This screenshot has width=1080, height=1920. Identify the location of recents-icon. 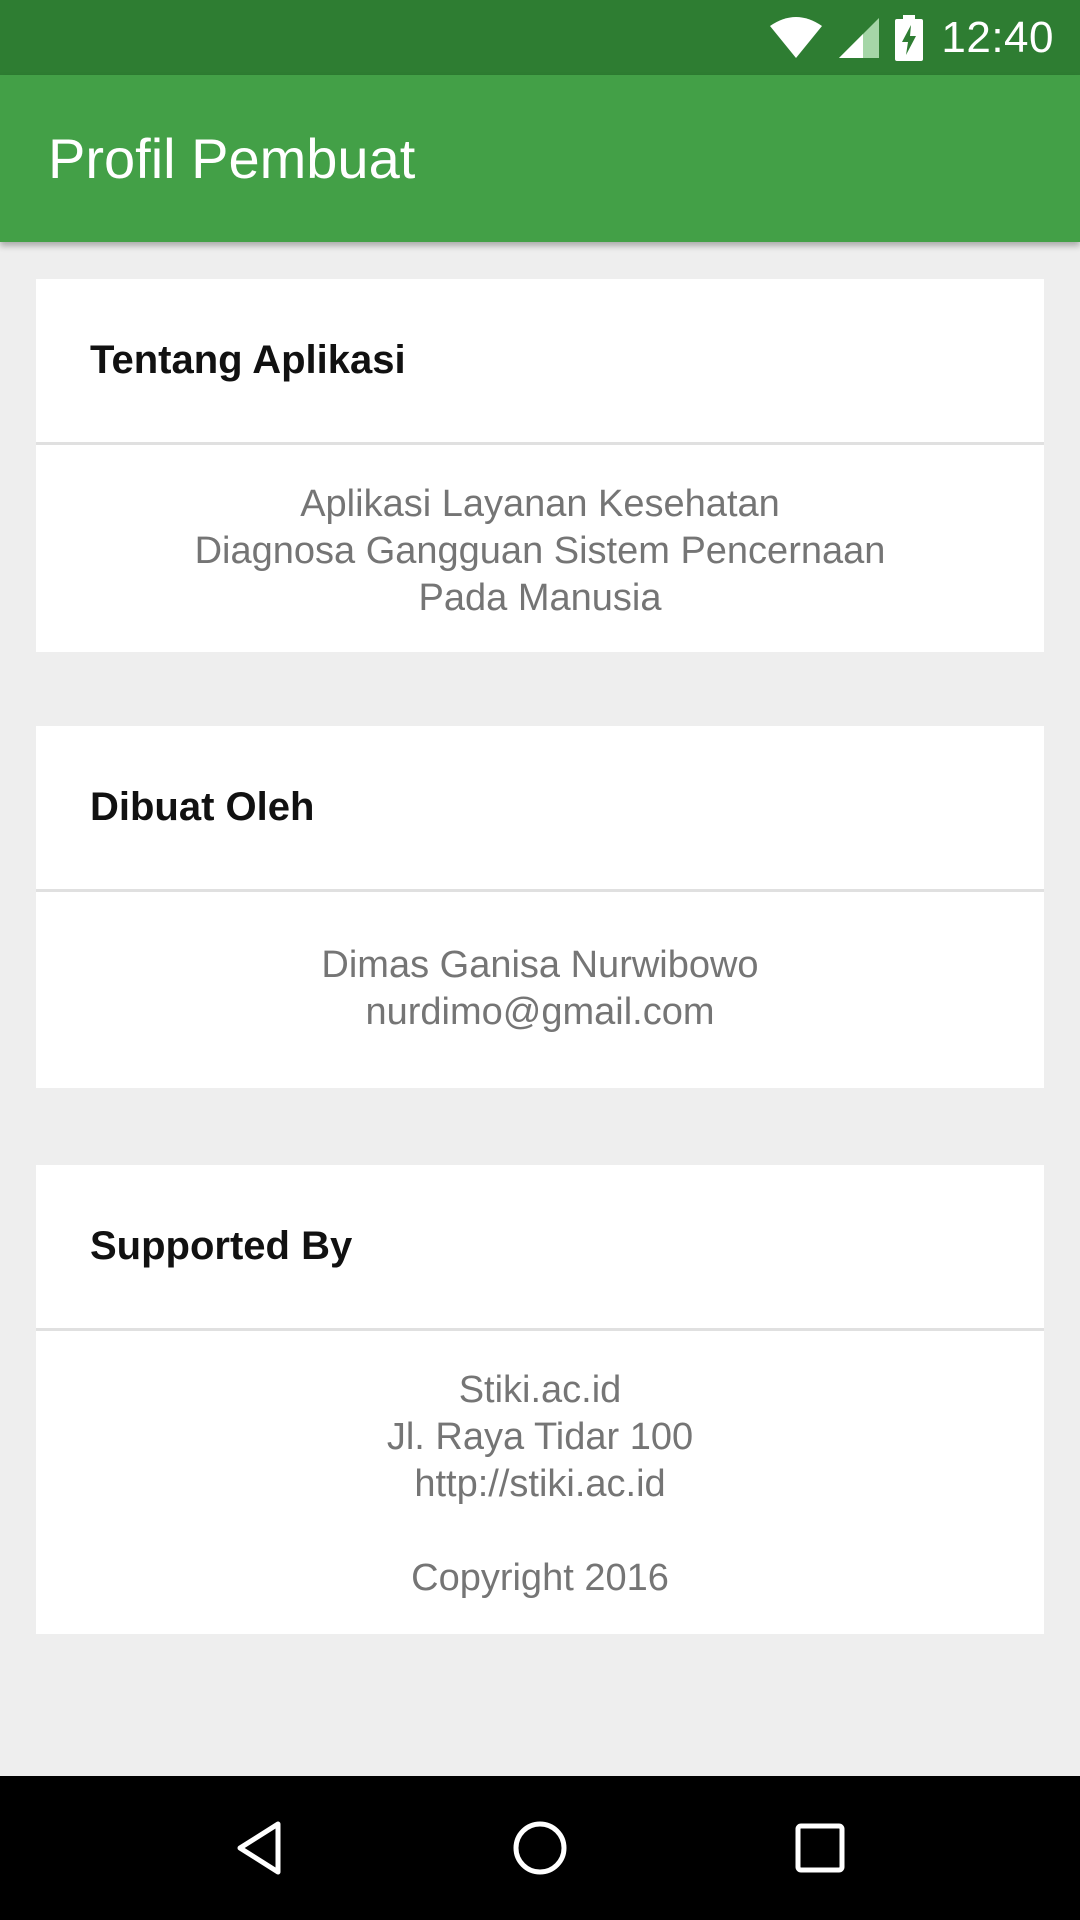
(820, 1848).